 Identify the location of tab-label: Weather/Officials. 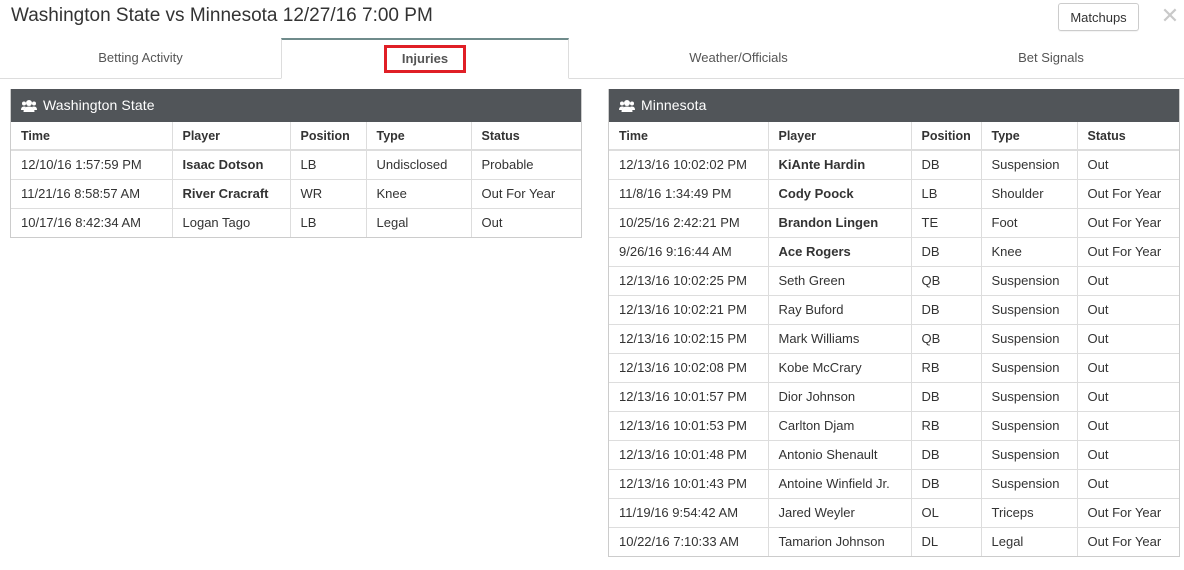
(738, 57).